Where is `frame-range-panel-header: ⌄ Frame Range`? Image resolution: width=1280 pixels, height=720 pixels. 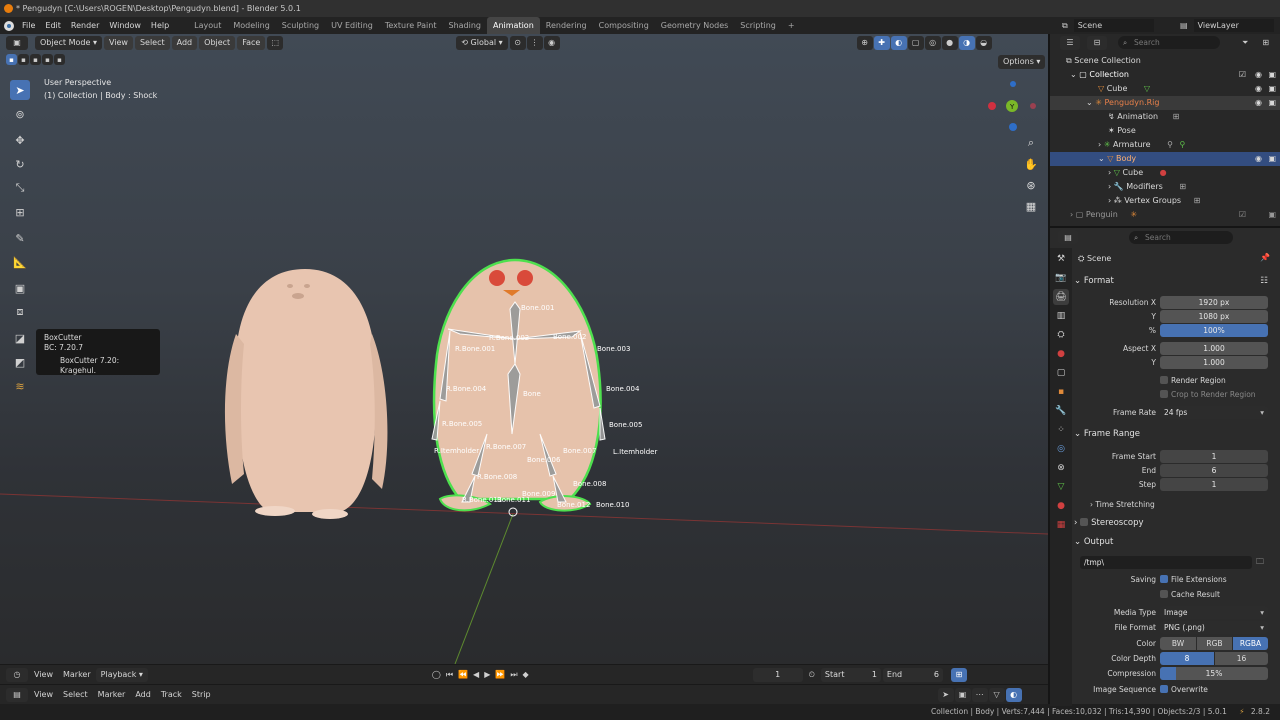 frame-range-panel-header: ⌄ Frame Range is located at coordinates (1174, 434).